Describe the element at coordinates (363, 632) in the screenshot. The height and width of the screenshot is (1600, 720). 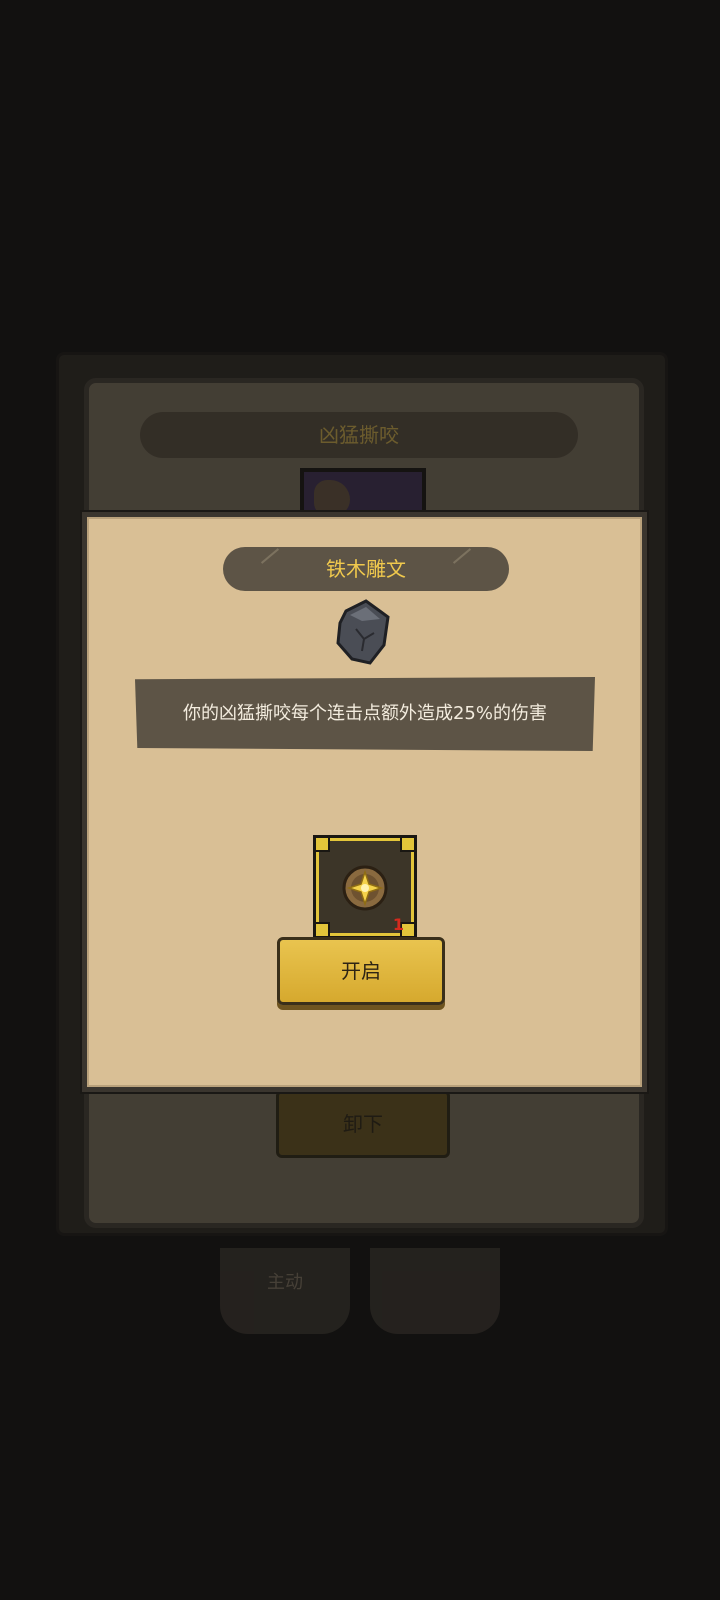
I see `rune-stone-icon` at that location.